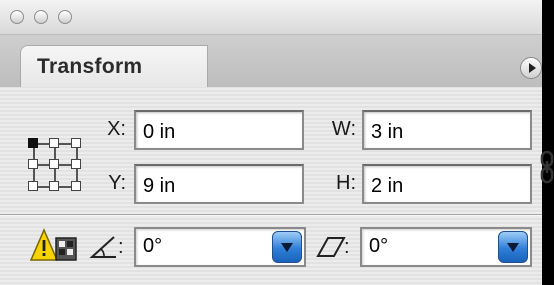 The width and height of the screenshot is (554, 285). What do you see at coordinates (447, 184) in the screenshot?
I see `h-field` at bounding box center [447, 184].